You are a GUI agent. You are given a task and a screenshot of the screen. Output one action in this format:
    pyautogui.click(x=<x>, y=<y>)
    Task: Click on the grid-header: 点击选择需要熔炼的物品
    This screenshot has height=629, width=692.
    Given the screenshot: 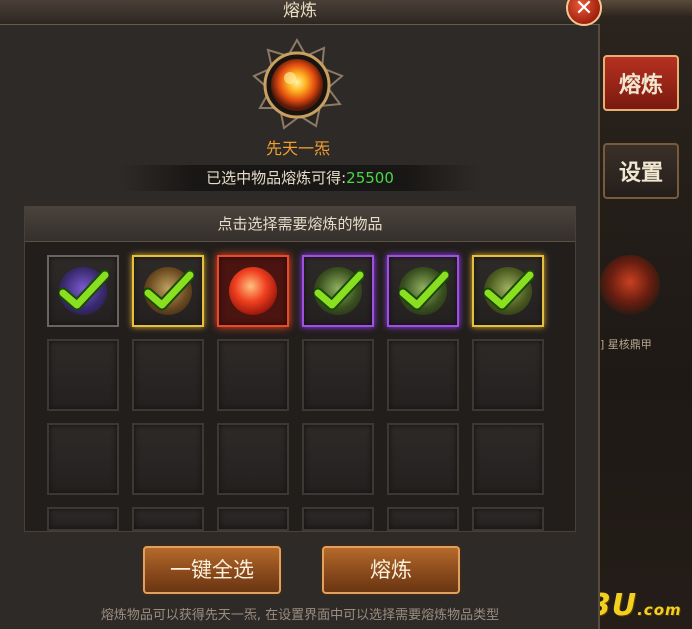 What is the action you would take?
    pyautogui.click(x=300, y=224)
    